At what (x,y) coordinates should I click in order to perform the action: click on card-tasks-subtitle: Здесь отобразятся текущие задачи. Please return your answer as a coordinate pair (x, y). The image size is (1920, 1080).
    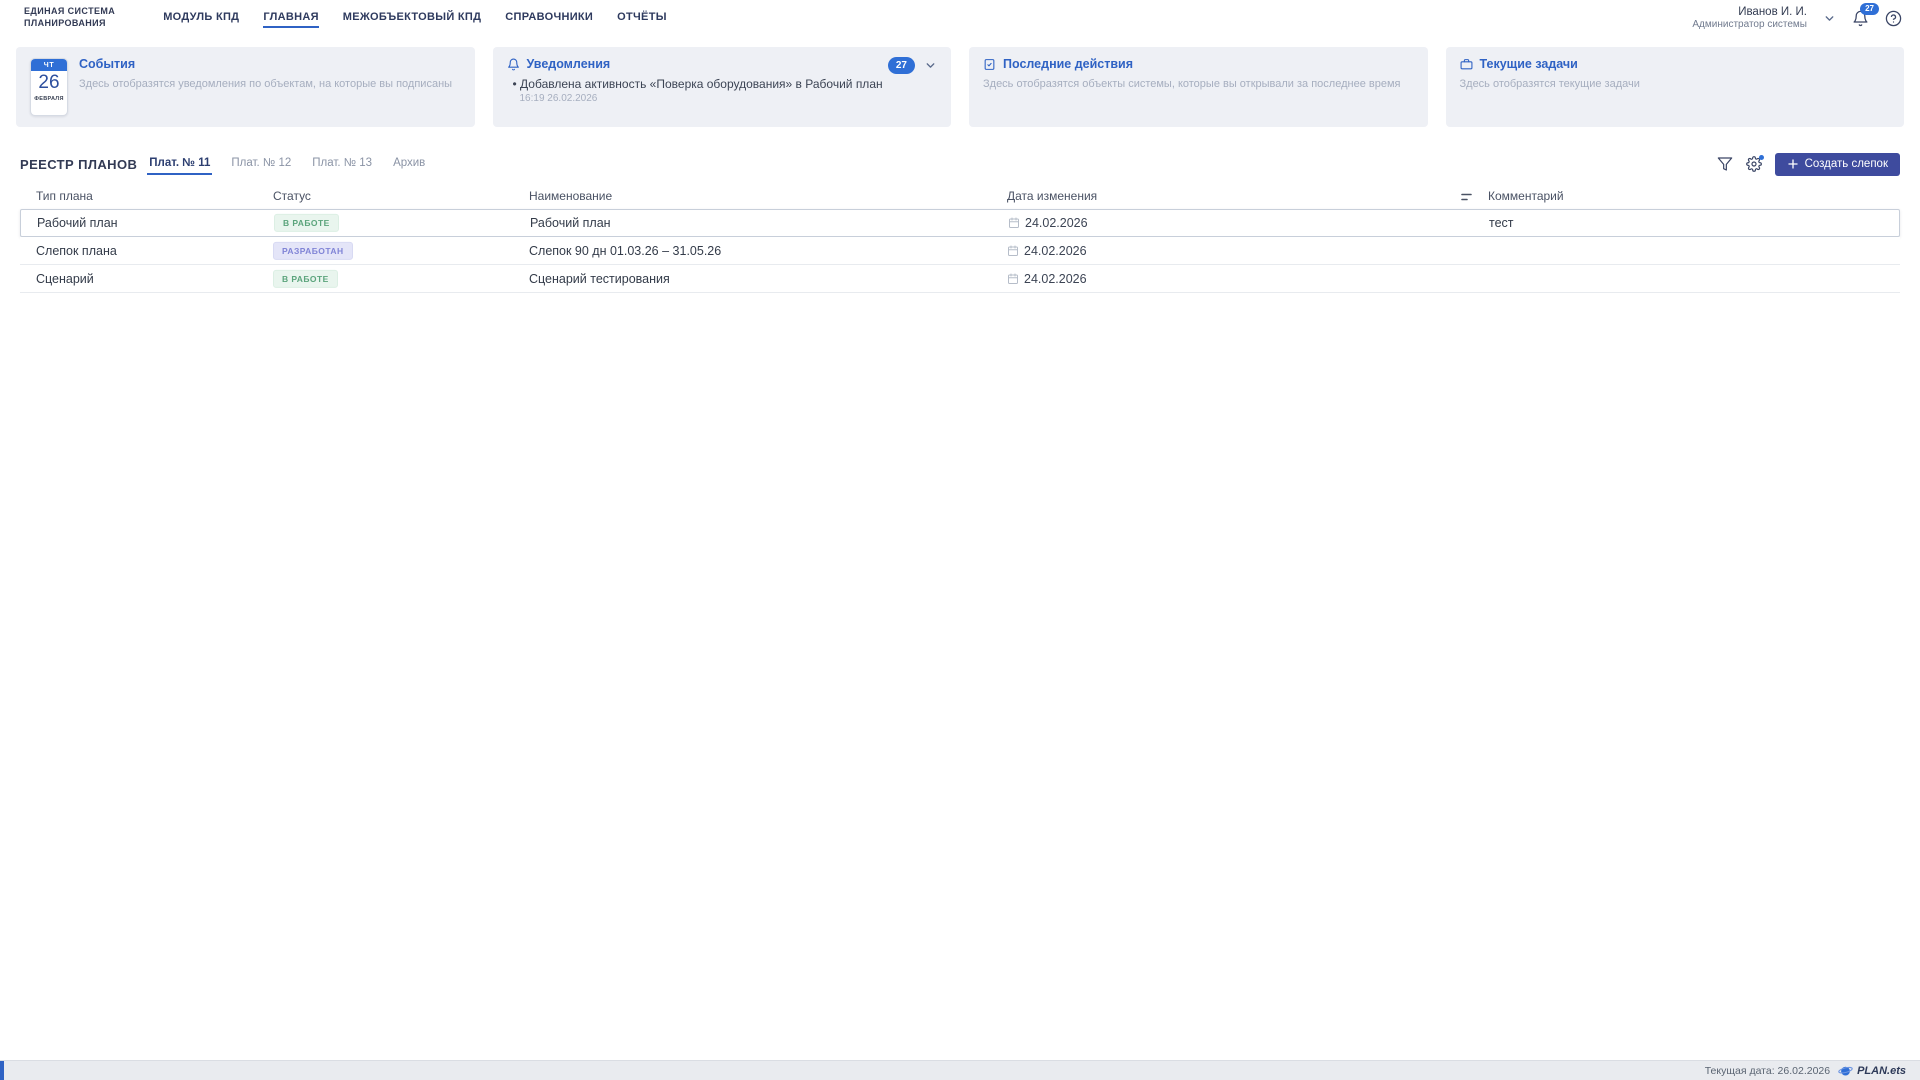
    Looking at the image, I should click on (1549, 84).